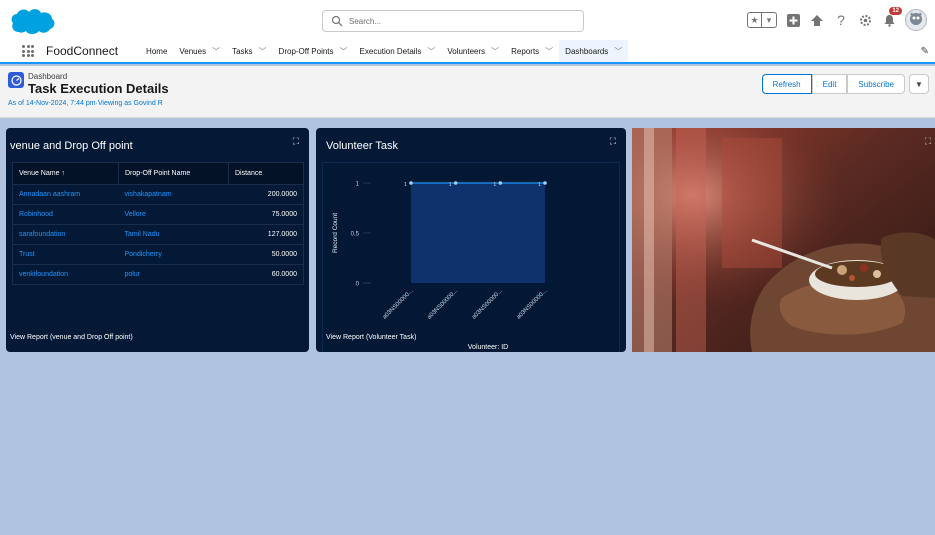  What do you see at coordinates (33, 21) in the screenshot?
I see `salesforce-logo-icon` at bounding box center [33, 21].